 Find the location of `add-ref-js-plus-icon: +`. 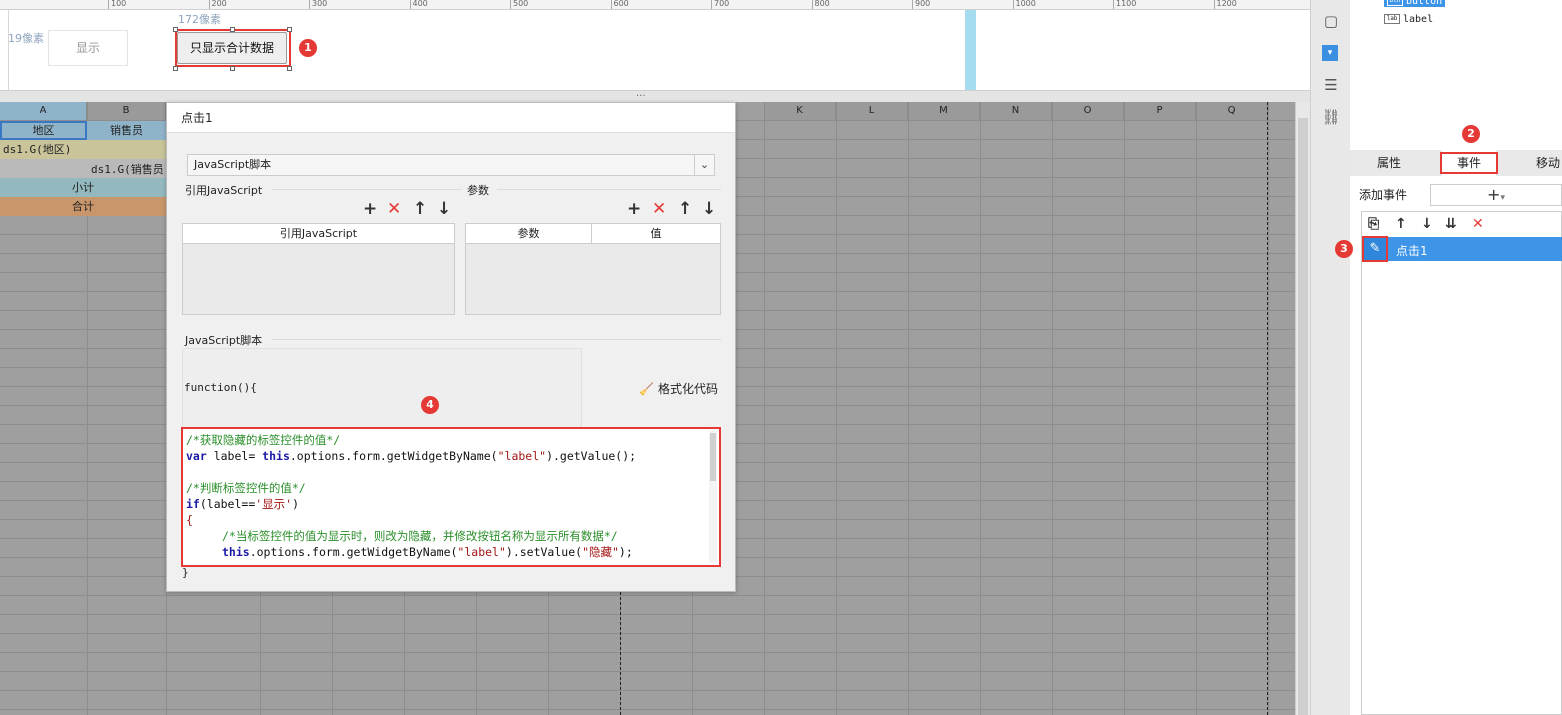

add-ref-js-plus-icon: + is located at coordinates (370, 209).